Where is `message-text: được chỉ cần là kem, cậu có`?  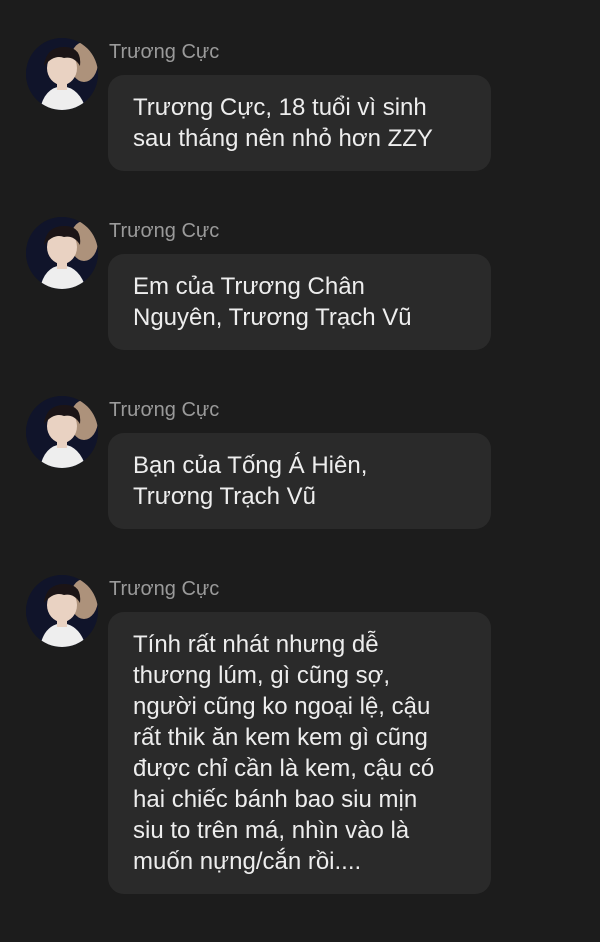
message-text: được chỉ cần là kem, cậu có is located at coordinates (284, 768).